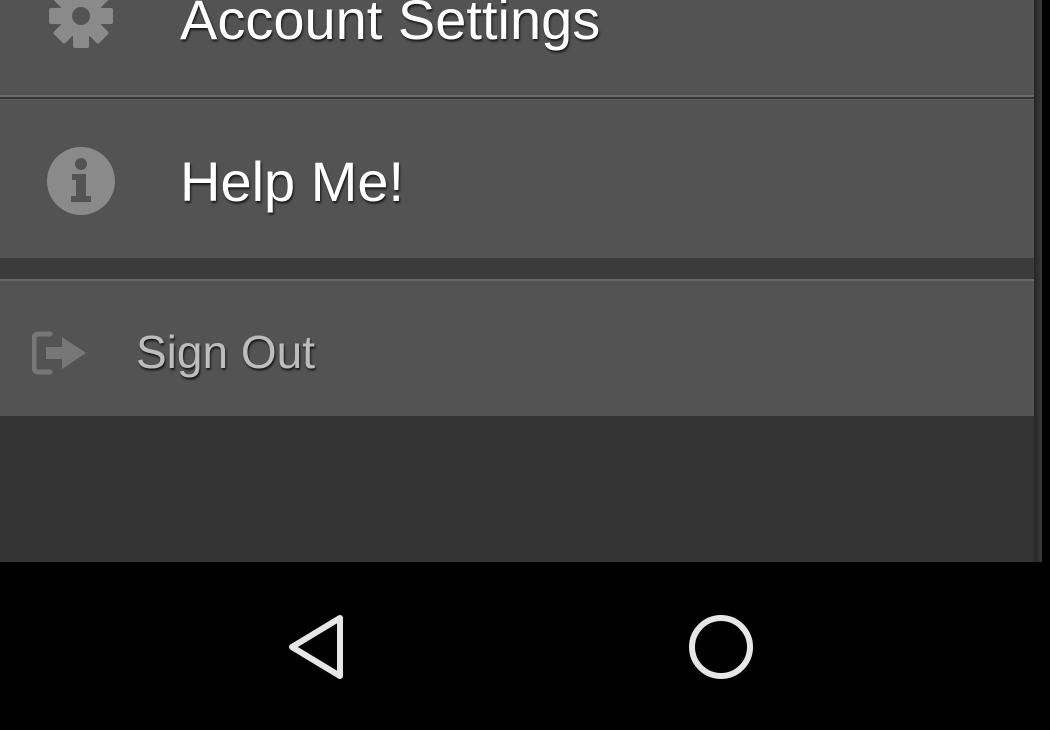  I want to click on gear-icon, so click(81, 24).